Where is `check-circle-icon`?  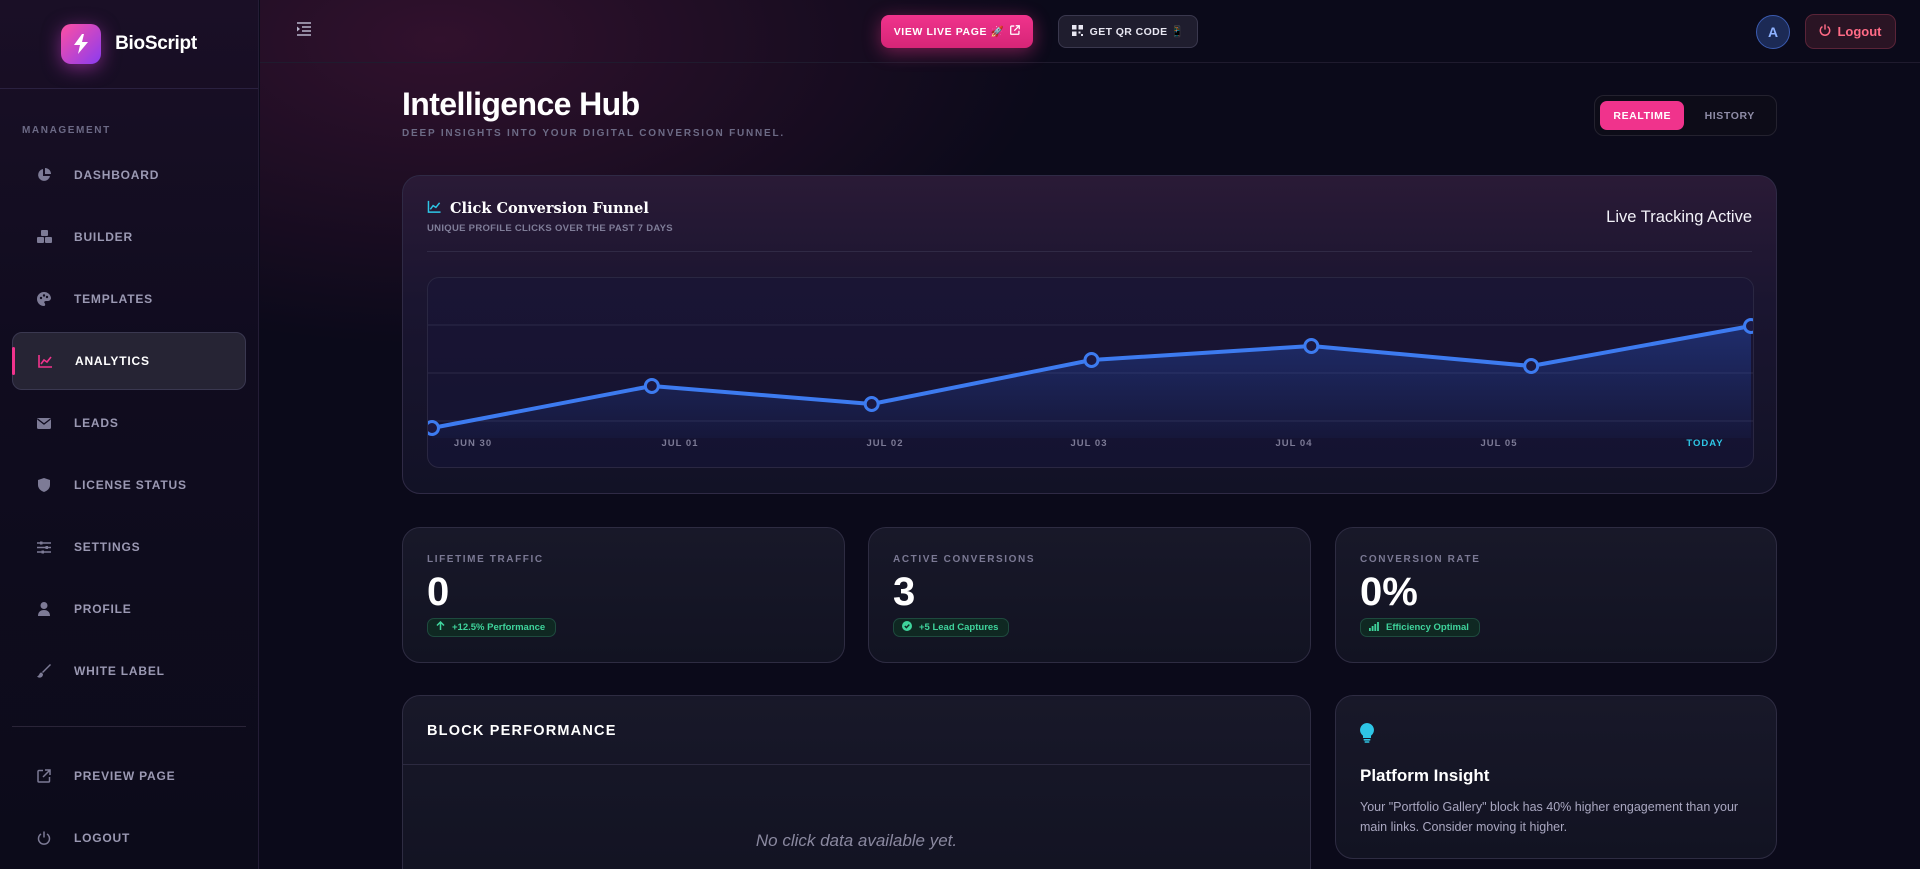
check-circle-icon is located at coordinates (907, 627).